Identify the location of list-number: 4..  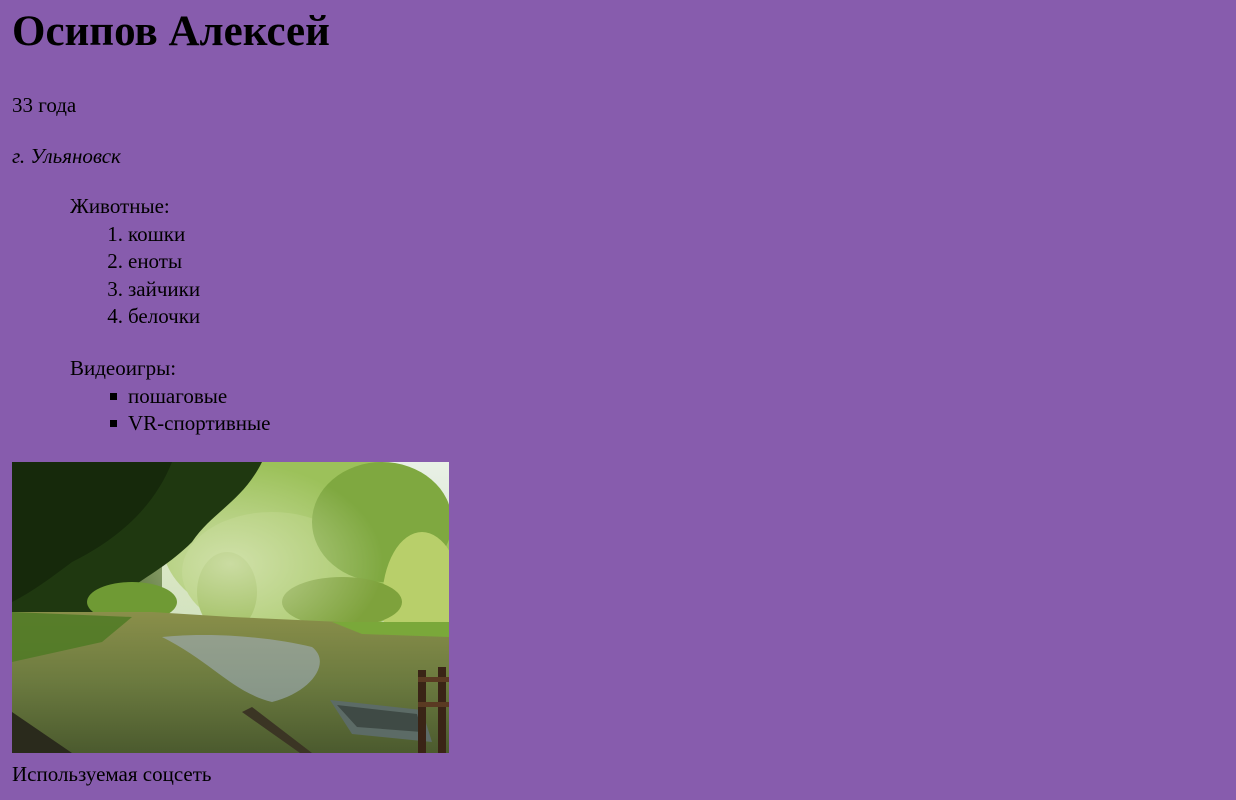
(115, 316).